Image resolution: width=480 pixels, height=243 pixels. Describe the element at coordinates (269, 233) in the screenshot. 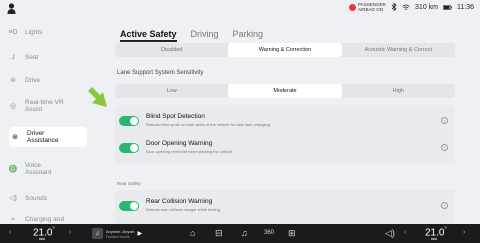

I see `360-icon: 360` at that location.